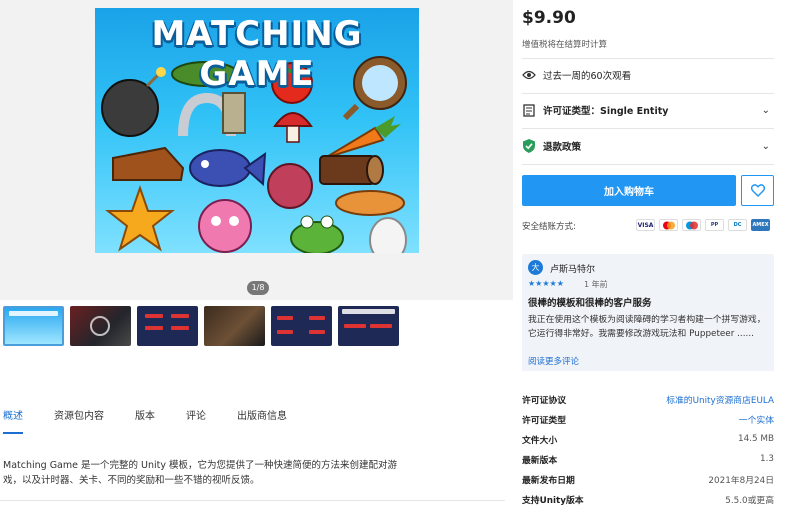  Describe the element at coordinates (196, 420) in the screenshot. I see `tab-reviews: 评论` at that location.